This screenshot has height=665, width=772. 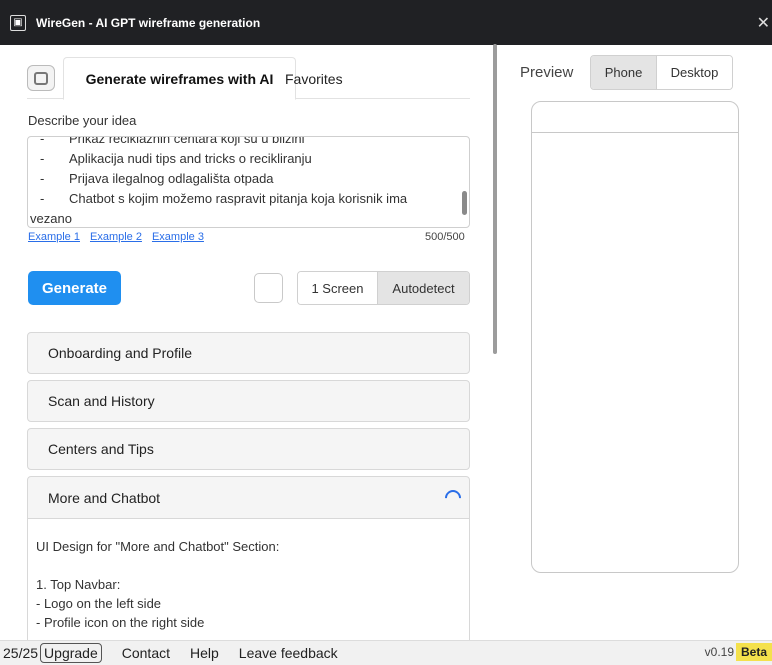 What do you see at coordinates (204, 653) in the screenshot?
I see `help-link: Help` at bounding box center [204, 653].